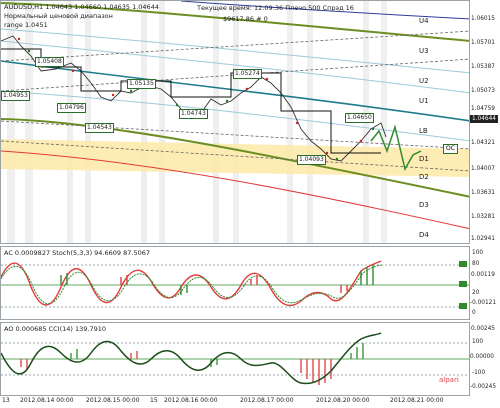 The height and width of the screenshot is (408, 500). What do you see at coordinates (483, 109) in the screenshot?
I see `price-tick: 1.04759` at bounding box center [483, 109].